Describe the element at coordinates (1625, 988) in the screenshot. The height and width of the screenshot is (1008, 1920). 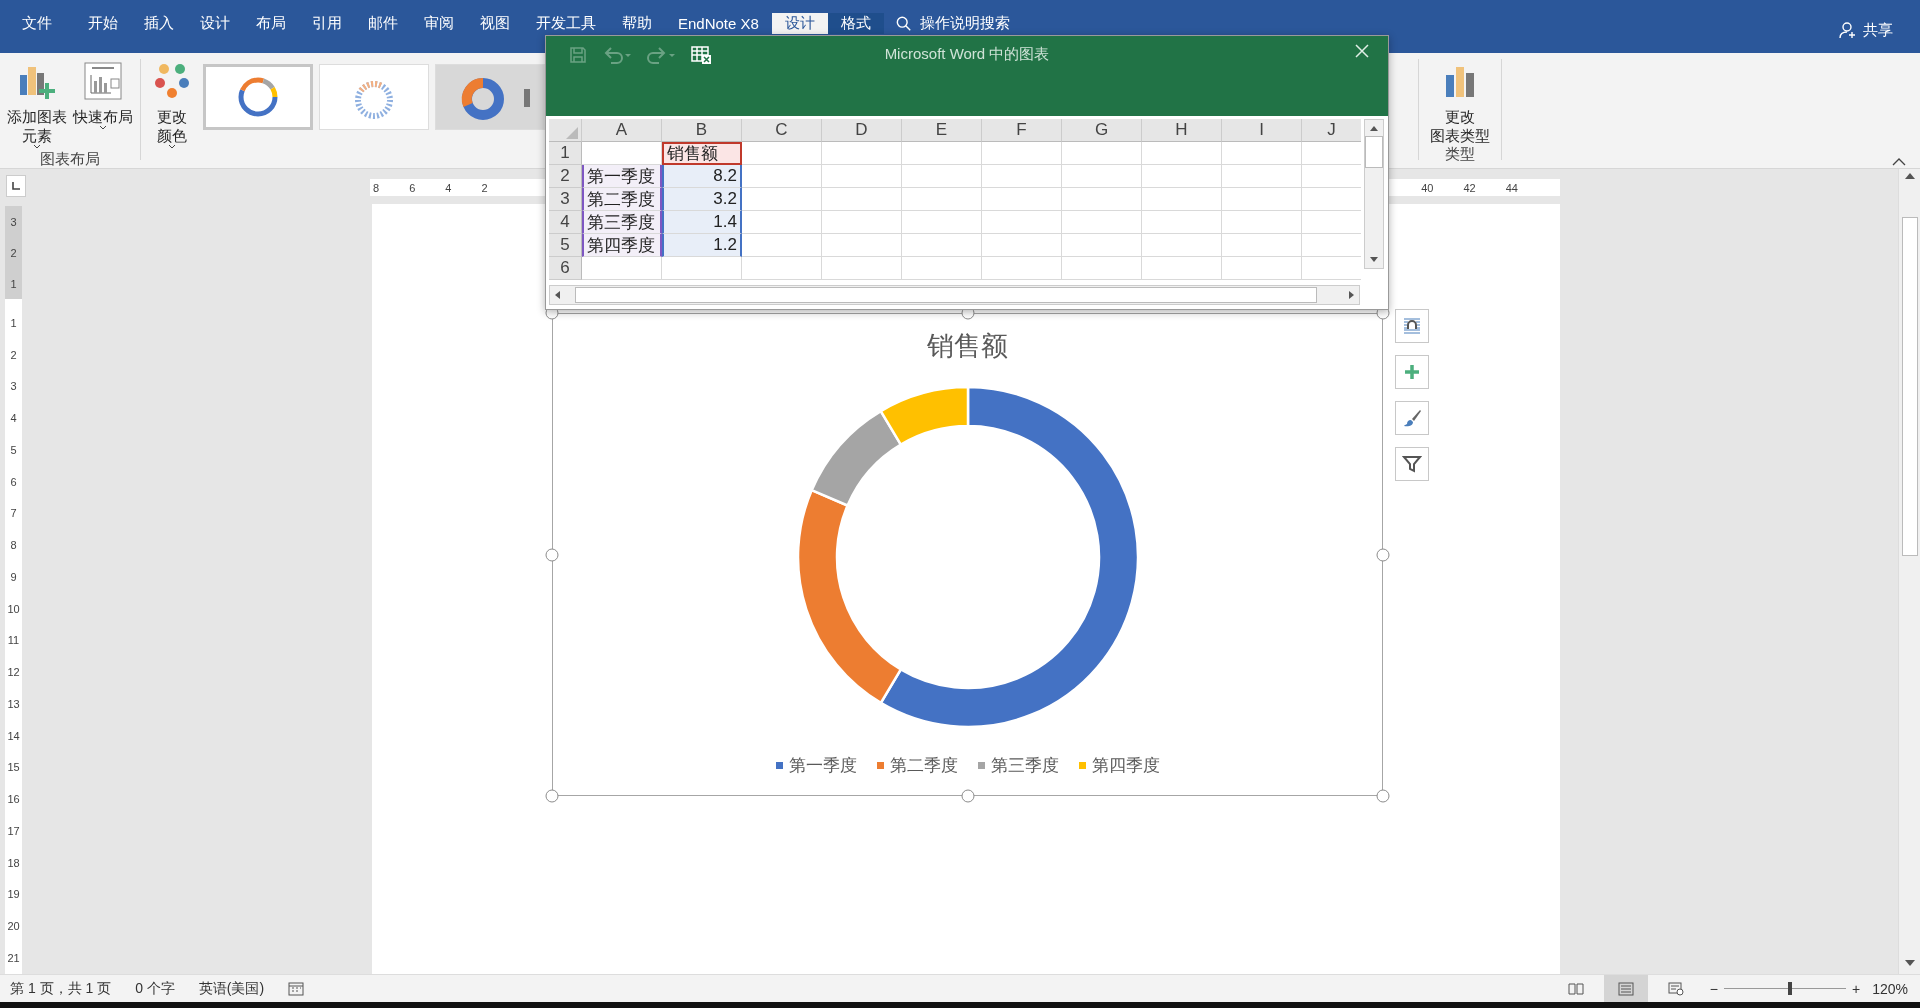
I see `print-layout-icon` at that location.